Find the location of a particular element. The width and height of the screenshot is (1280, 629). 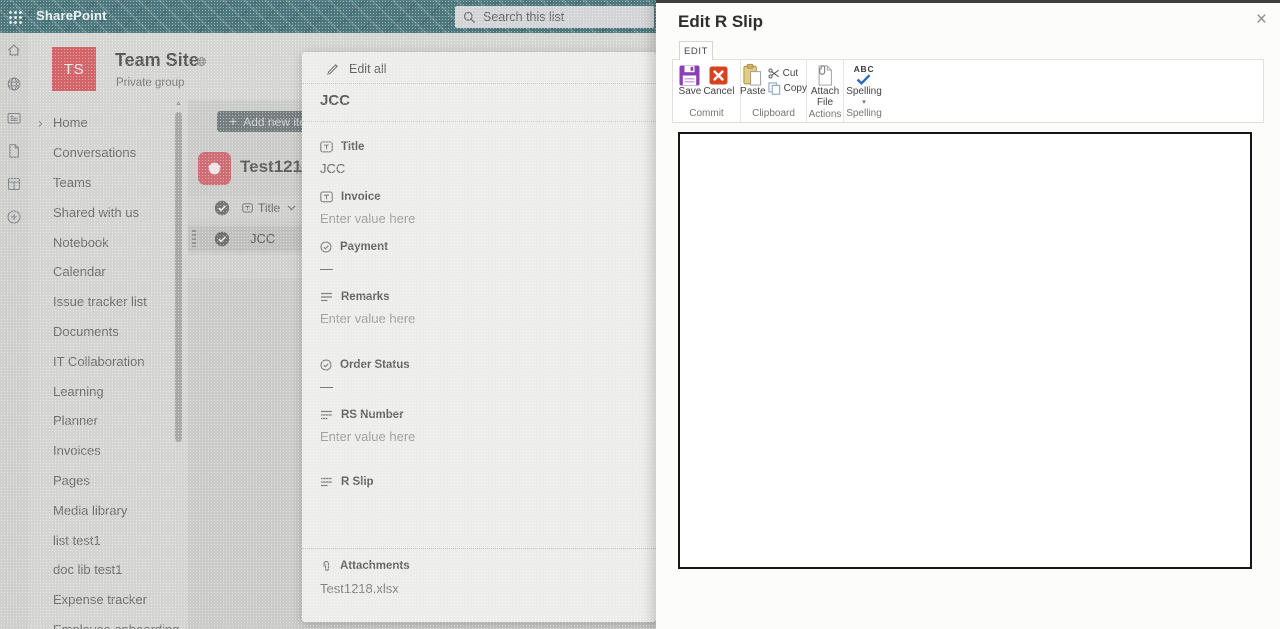

field-order-status-value: — is located at coordinates (481, 386).